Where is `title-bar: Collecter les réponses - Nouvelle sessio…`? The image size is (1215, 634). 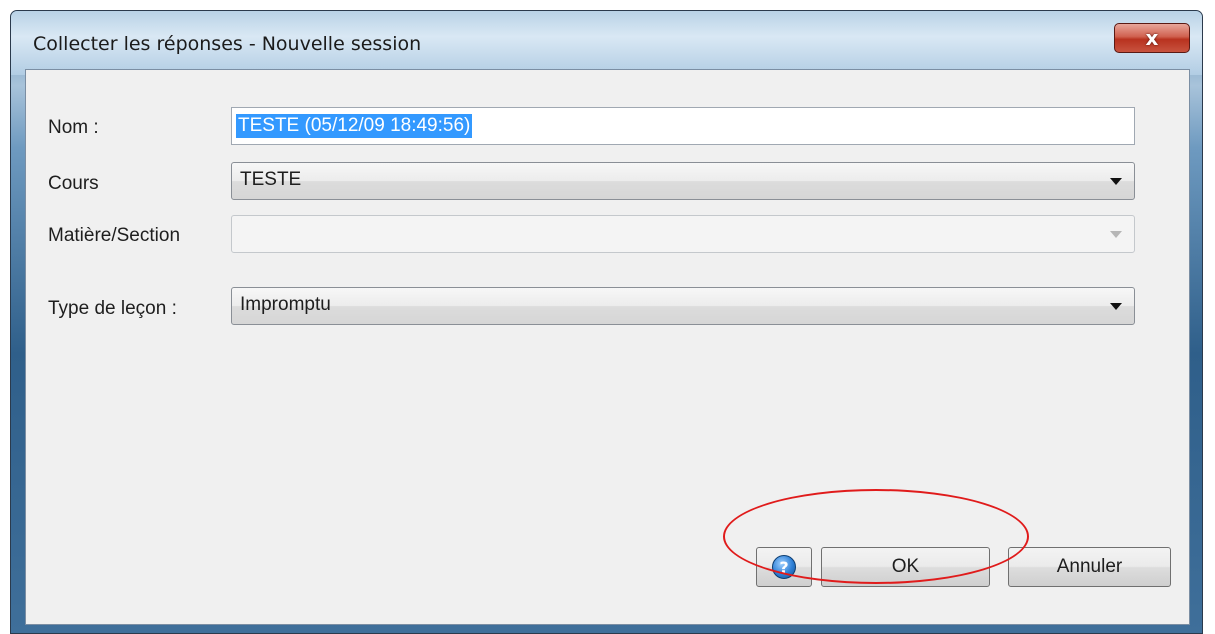 title-bar: Collecter les réponses - Nouvelle sessio… is located at coordinates (606, 43).